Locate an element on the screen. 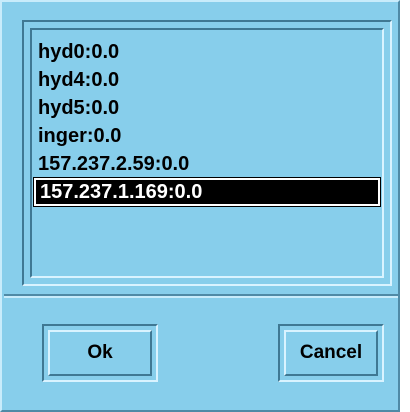 The height and width of the screenshot is (412, 410). ok-button: Ok is located at coordinates (100, 353).